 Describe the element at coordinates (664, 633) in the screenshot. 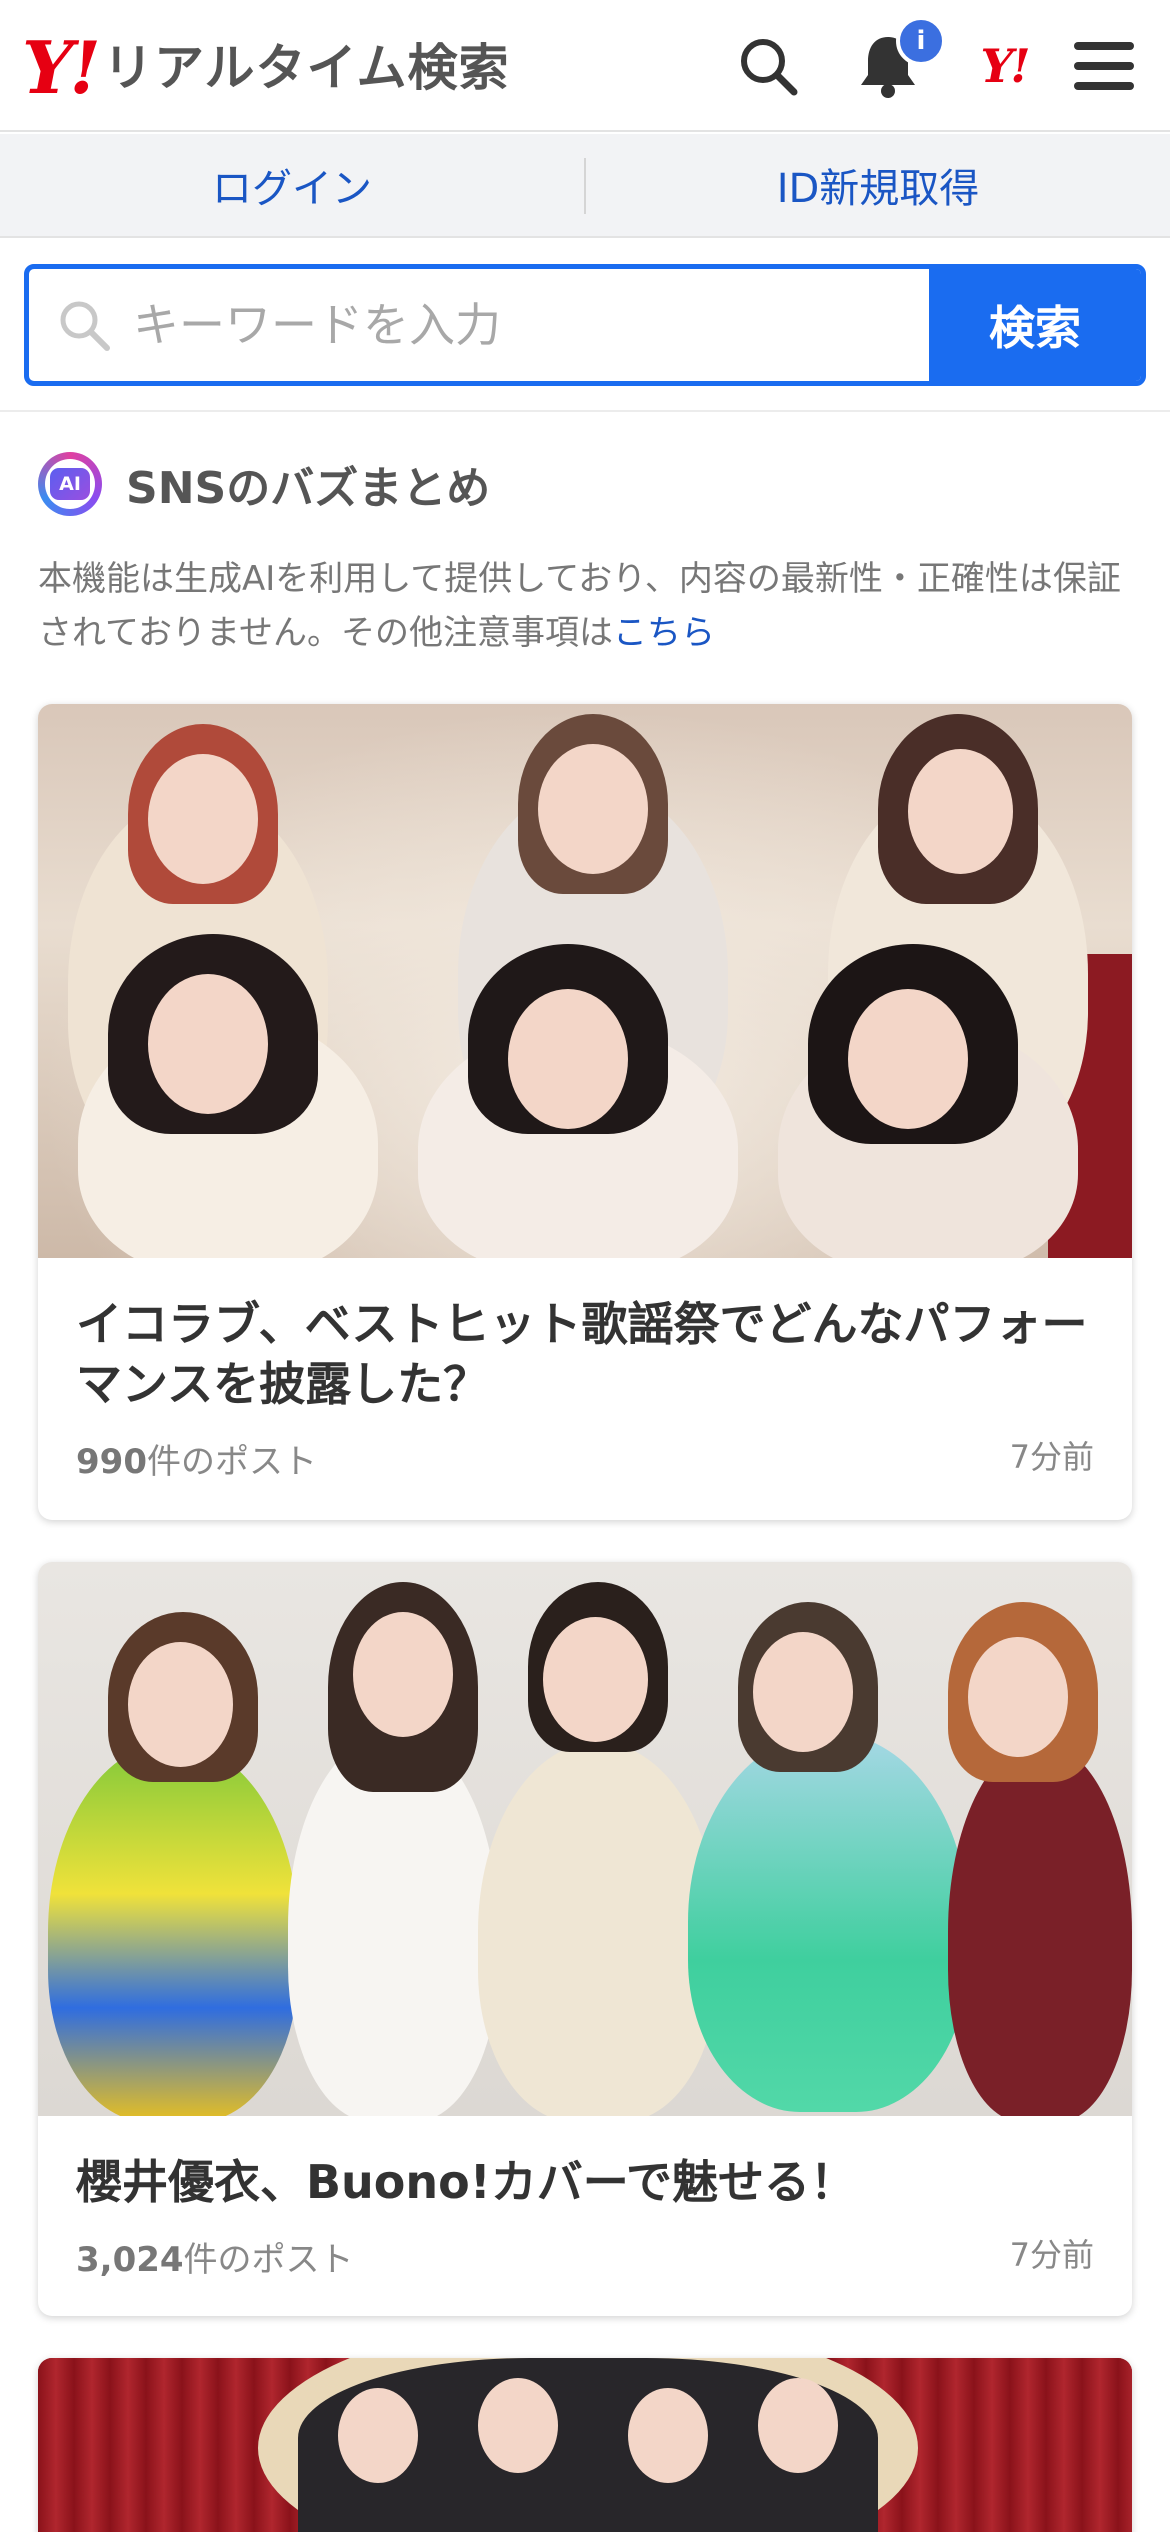

I see `disclaimer-link: こちら` at that location.